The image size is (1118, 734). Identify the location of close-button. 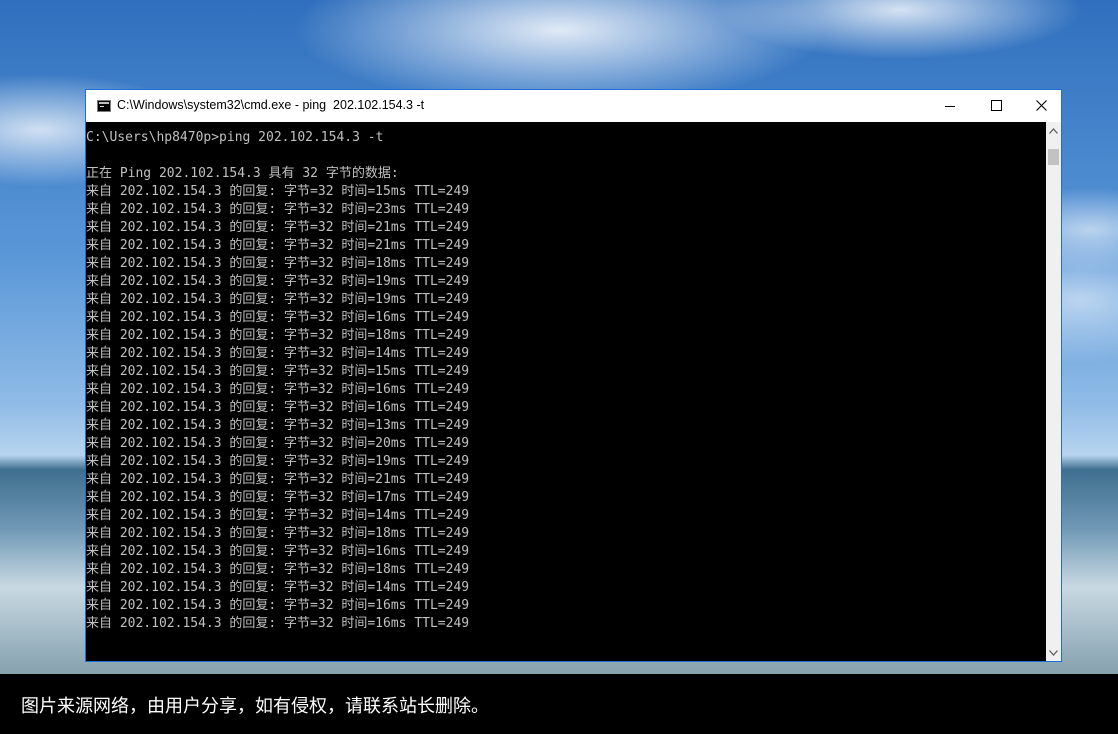
(1041, 105).